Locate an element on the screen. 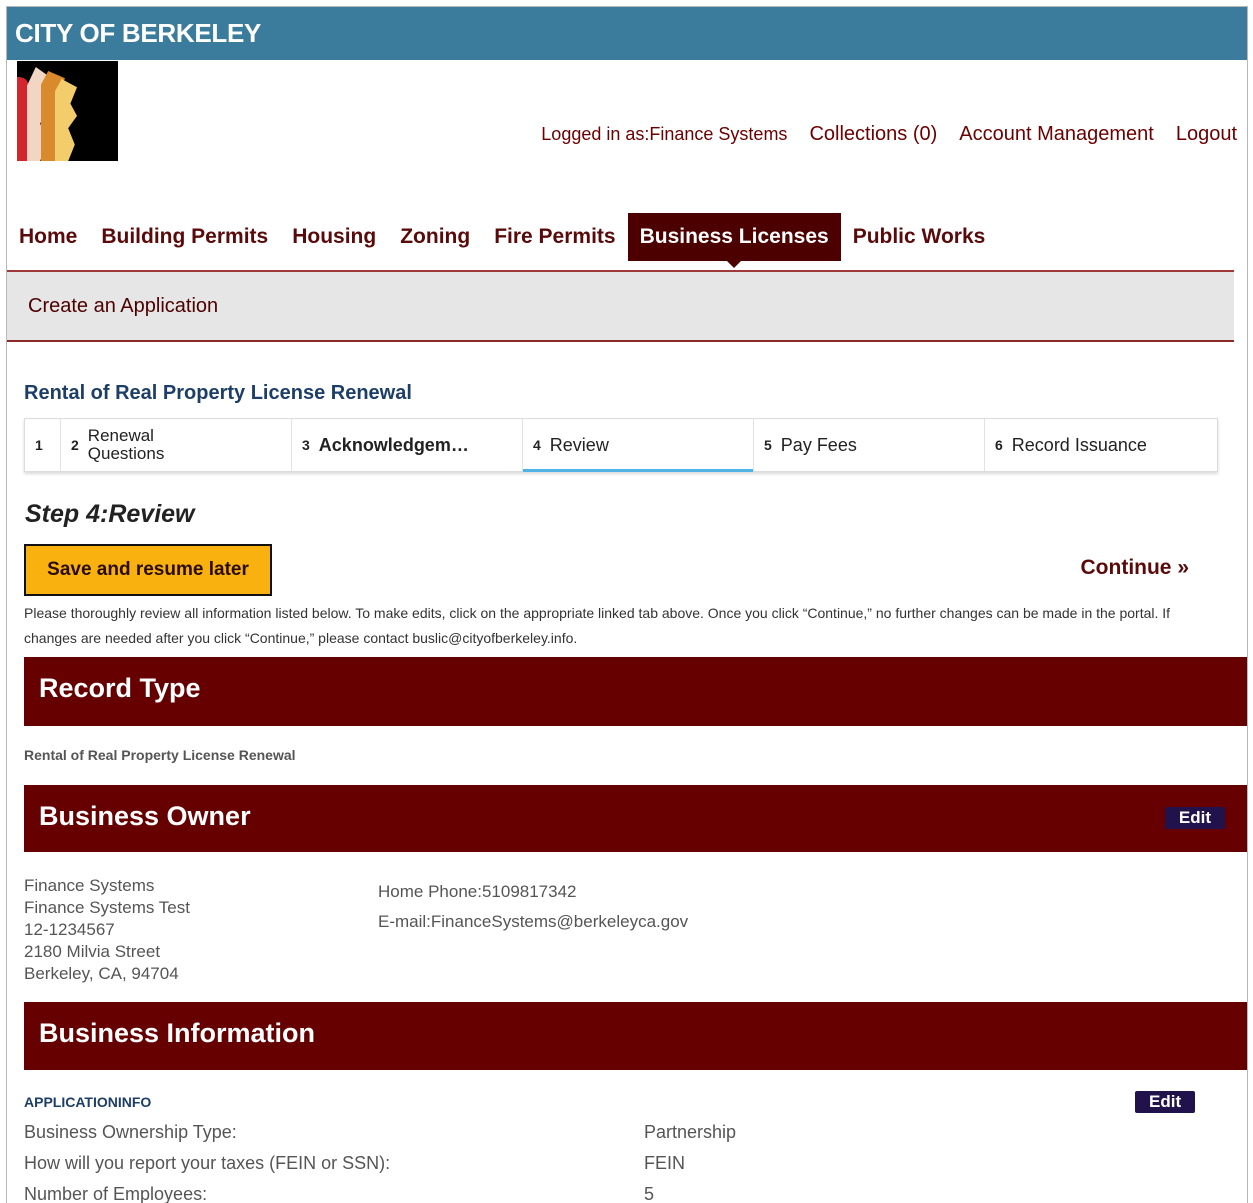 Image resolution: width=1253 pixels, height=1203 pixels. step-number: 2 is located at coordinates (75, 445).